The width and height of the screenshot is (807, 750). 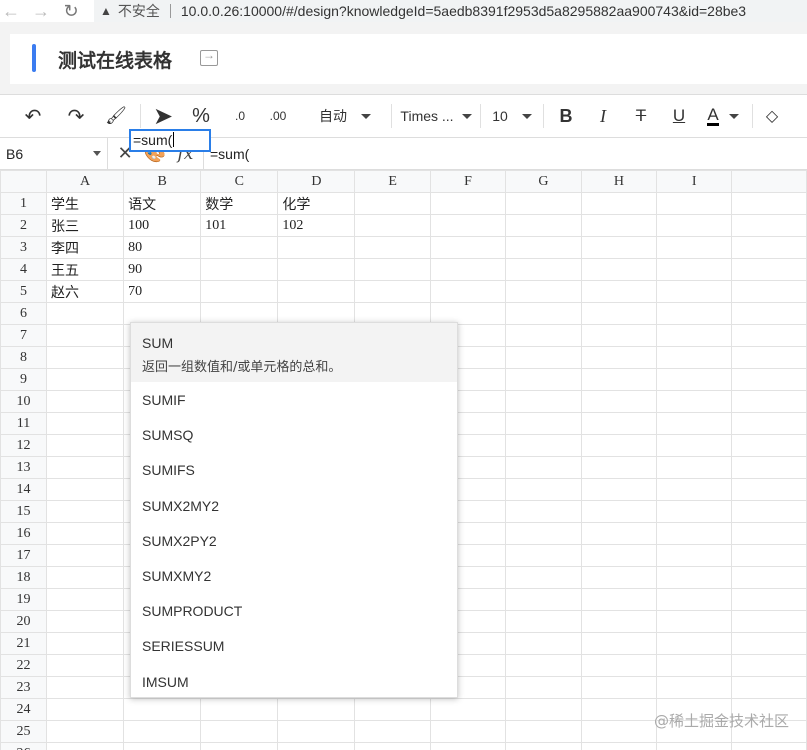 I want to click on row-header: 2, so click(x=23, y=225).